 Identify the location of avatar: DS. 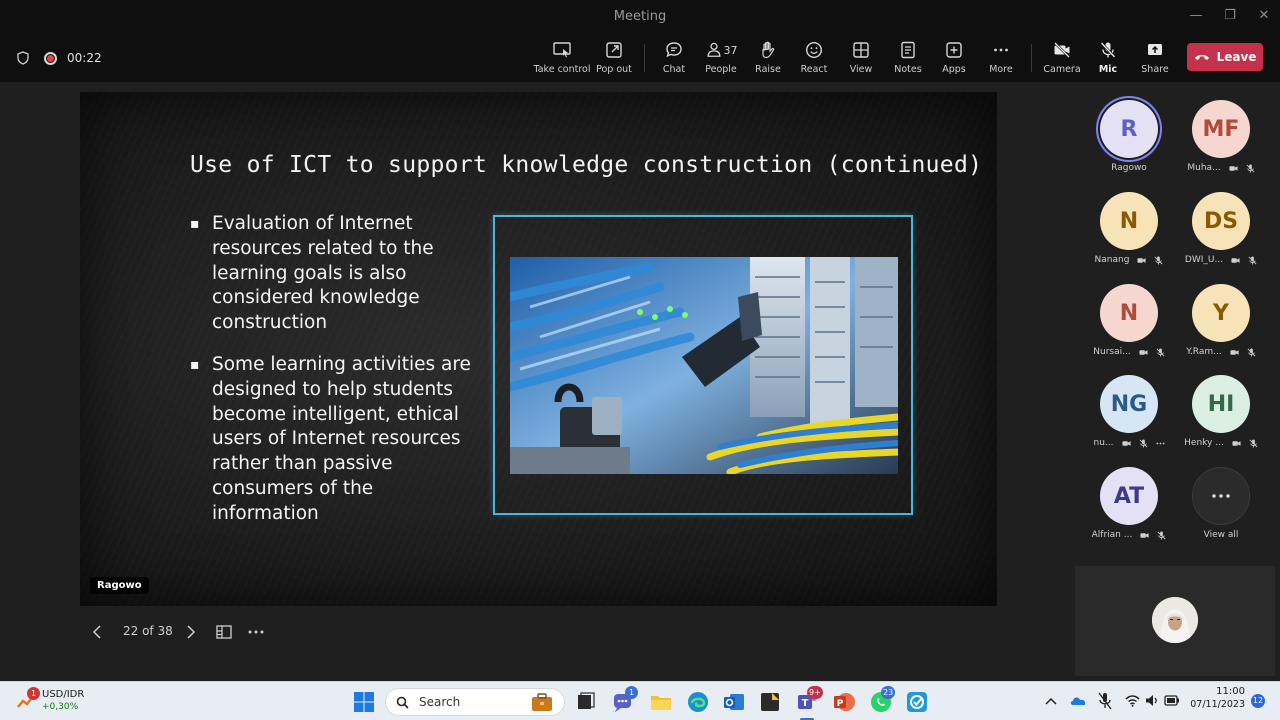
(1221, 221).